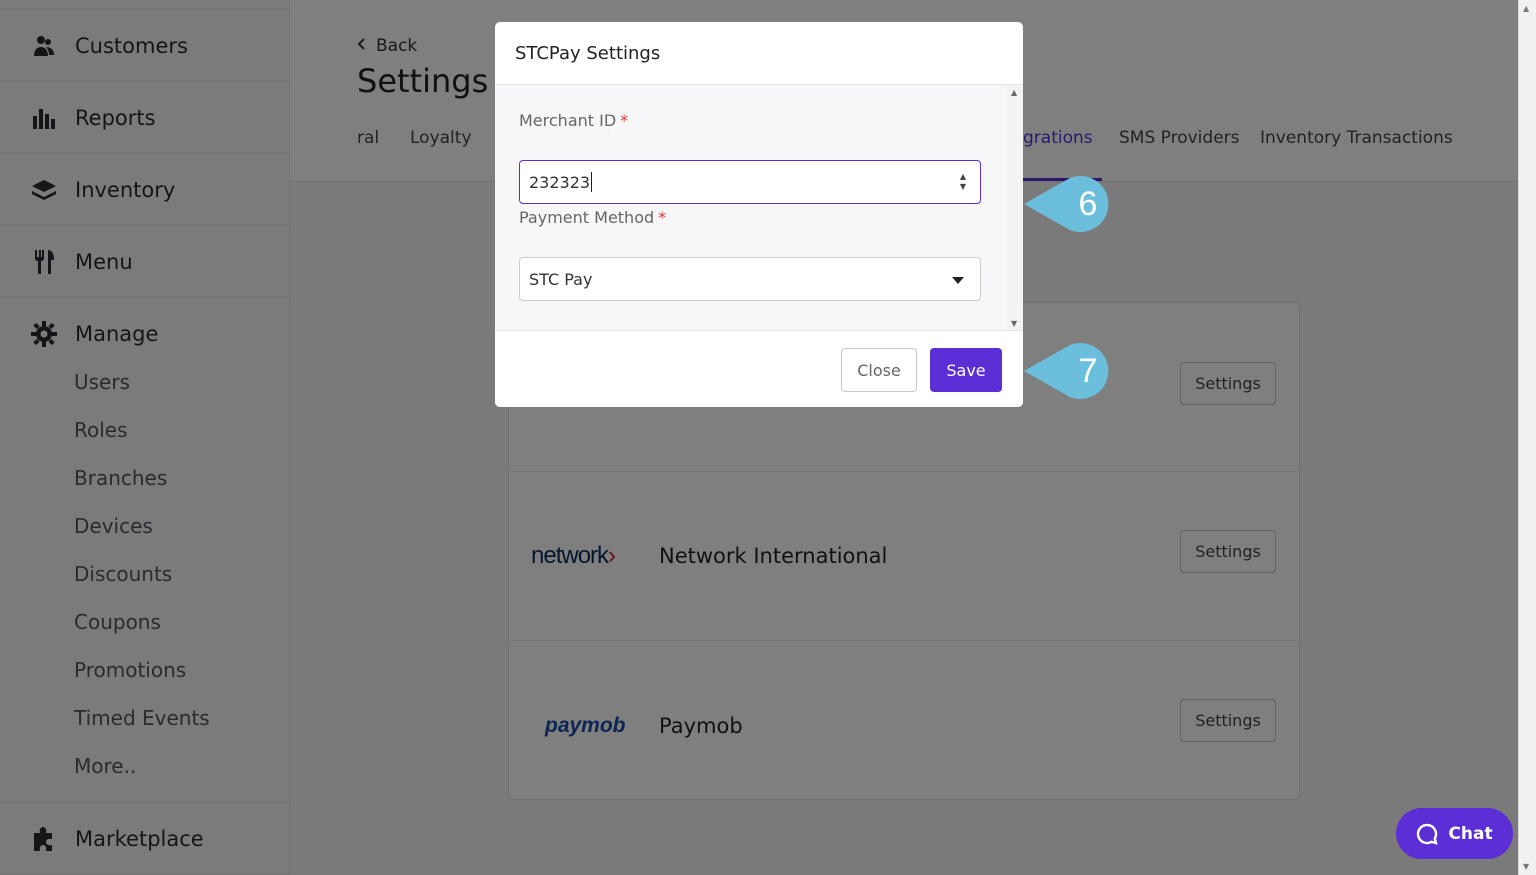 The width and height of the screenshot is (1536, 875). Describe the element at coordinates (568, 120) in the screenshot. I see `merchant-id-label-text: Merchant ID` at that location.